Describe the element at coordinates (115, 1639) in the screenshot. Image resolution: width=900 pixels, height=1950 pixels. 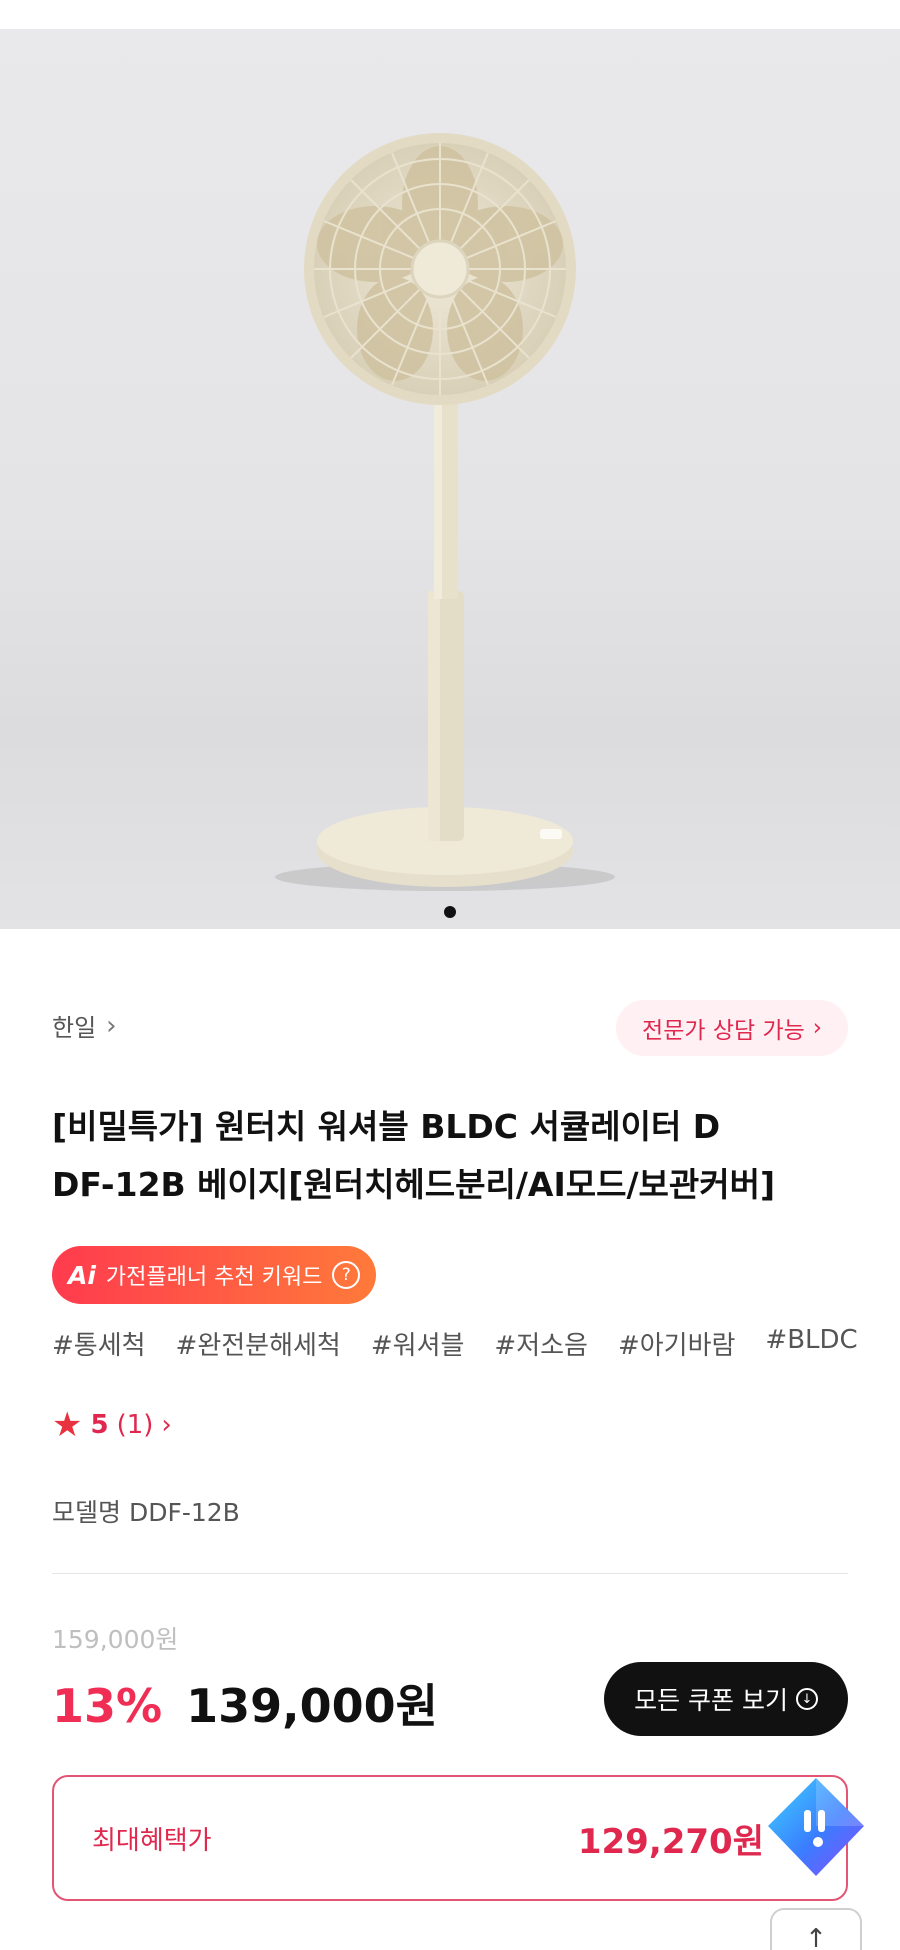
I see `original-price: 159,000원` at that location.